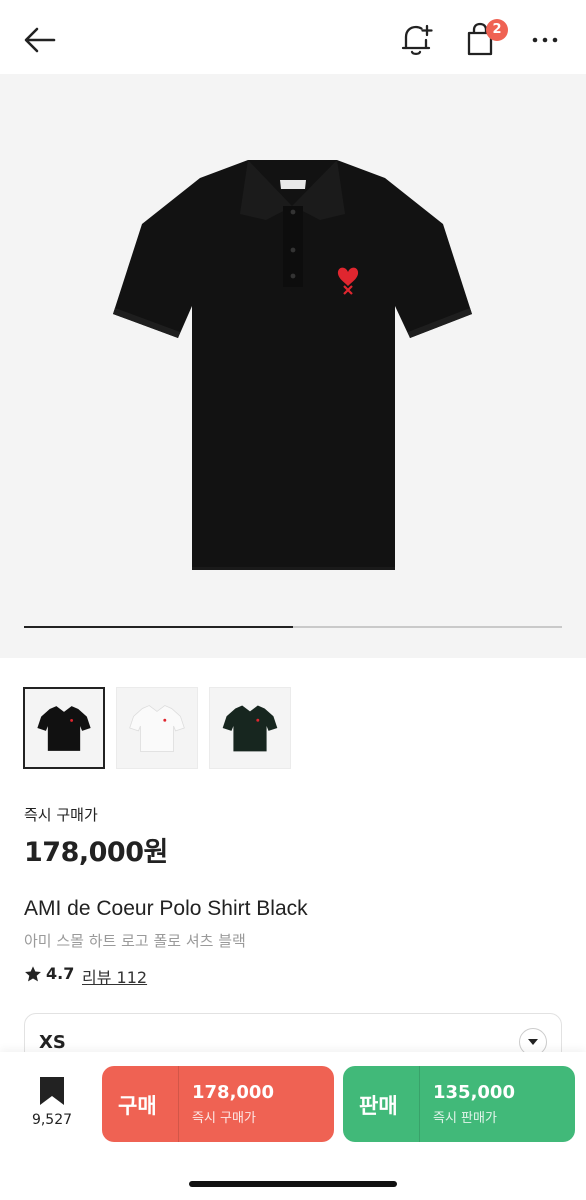  Describe the element at coordinates (224, 1118) in the screenshot. I see `buy-sub-label: 즉시 구매가` at that location.